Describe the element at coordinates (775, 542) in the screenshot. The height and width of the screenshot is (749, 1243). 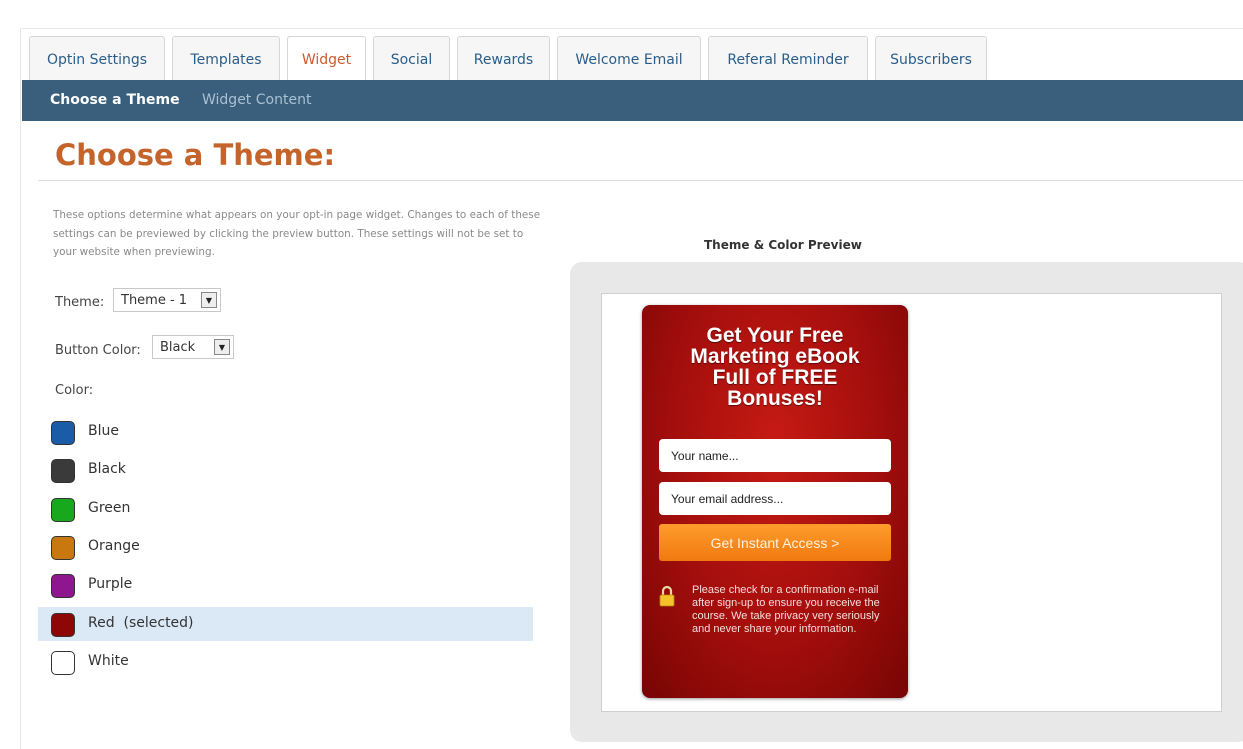
I see `widget-get-access-button: Get Instant Access >` at that location.